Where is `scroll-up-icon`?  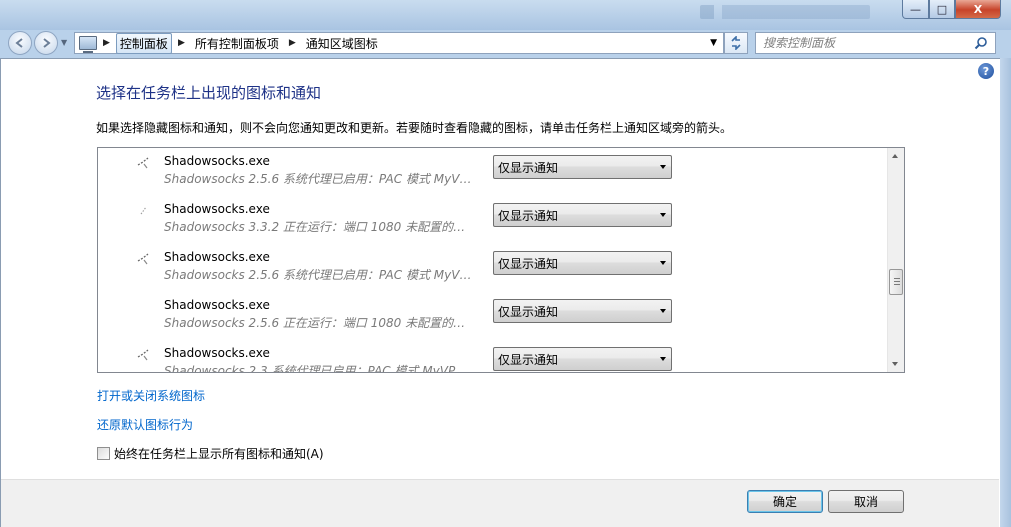 scroll-up-icon is located at coordinates (895, 156).